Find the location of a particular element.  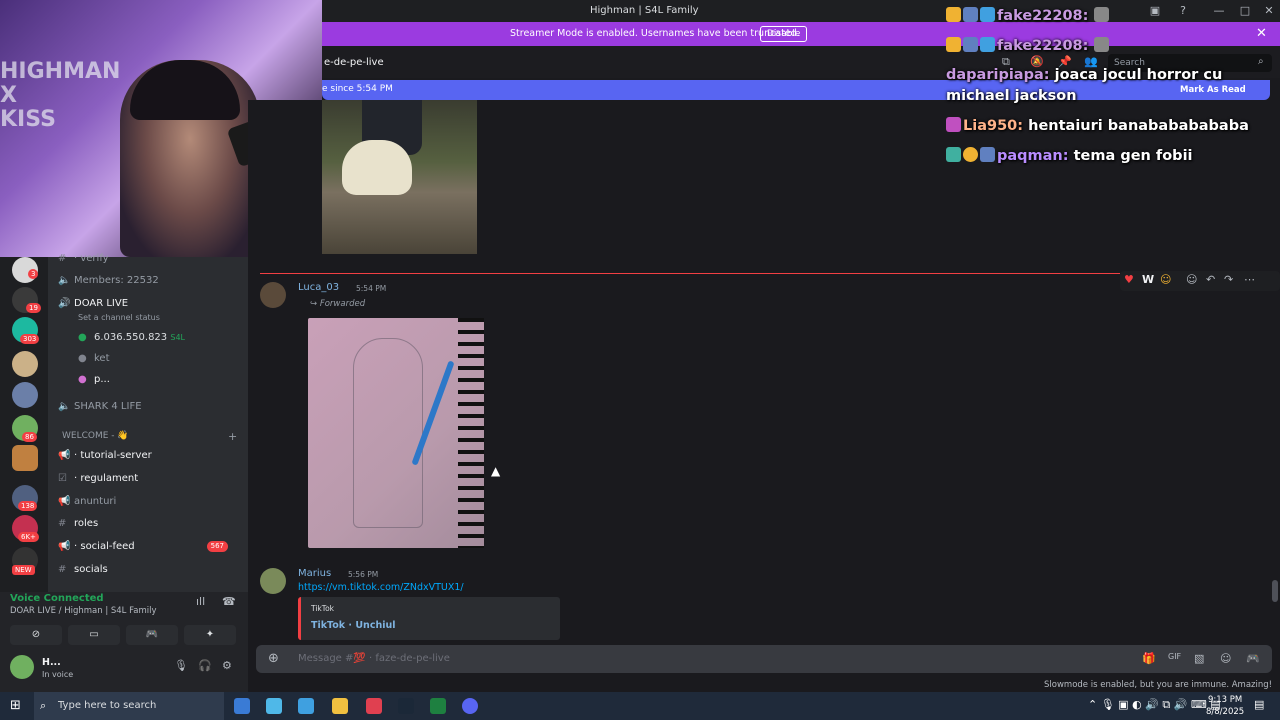

channel-regulament: ☑ · regulament is located at coordinates (98, 481).